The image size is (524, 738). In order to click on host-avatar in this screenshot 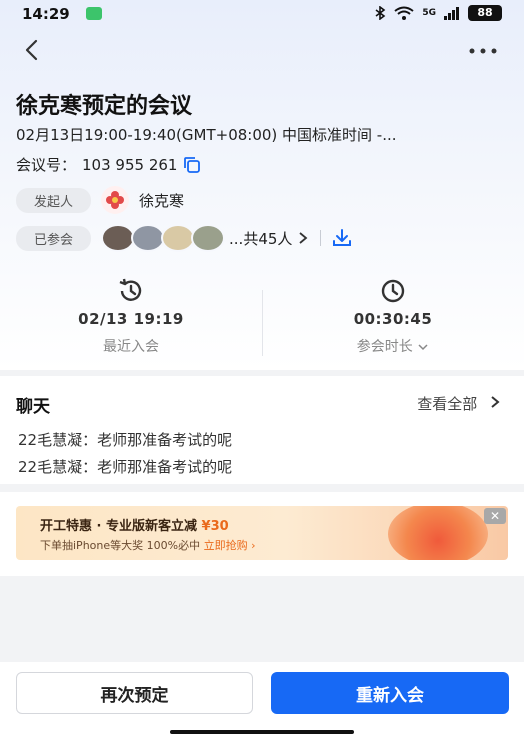, I will do `click(115, 200)`.